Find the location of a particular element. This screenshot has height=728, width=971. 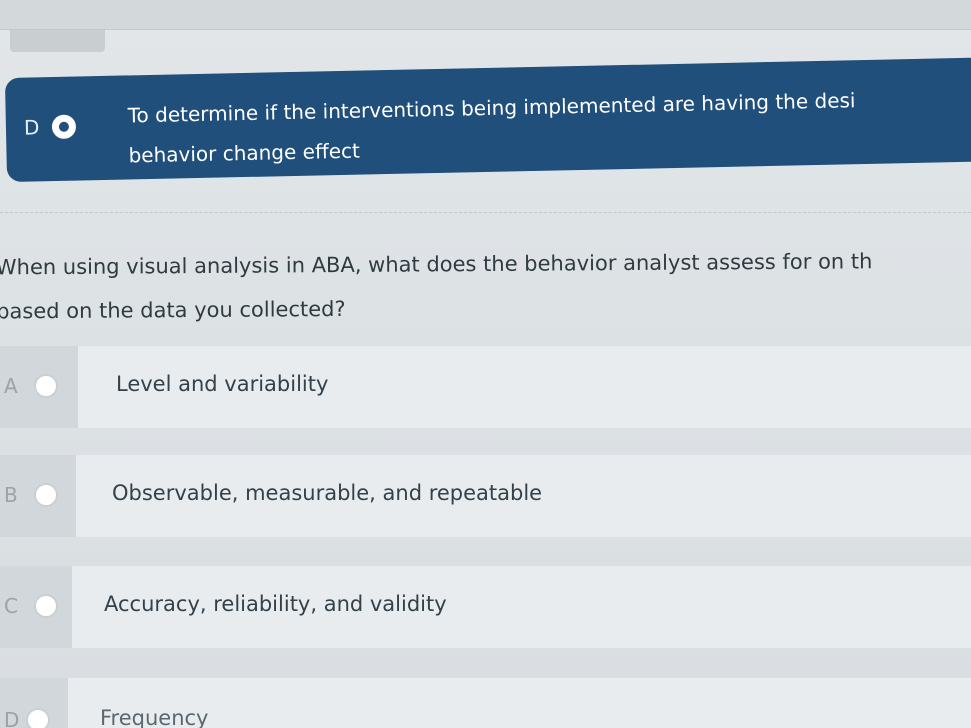

option-label: Frequency is located at coordinates (154, 717).